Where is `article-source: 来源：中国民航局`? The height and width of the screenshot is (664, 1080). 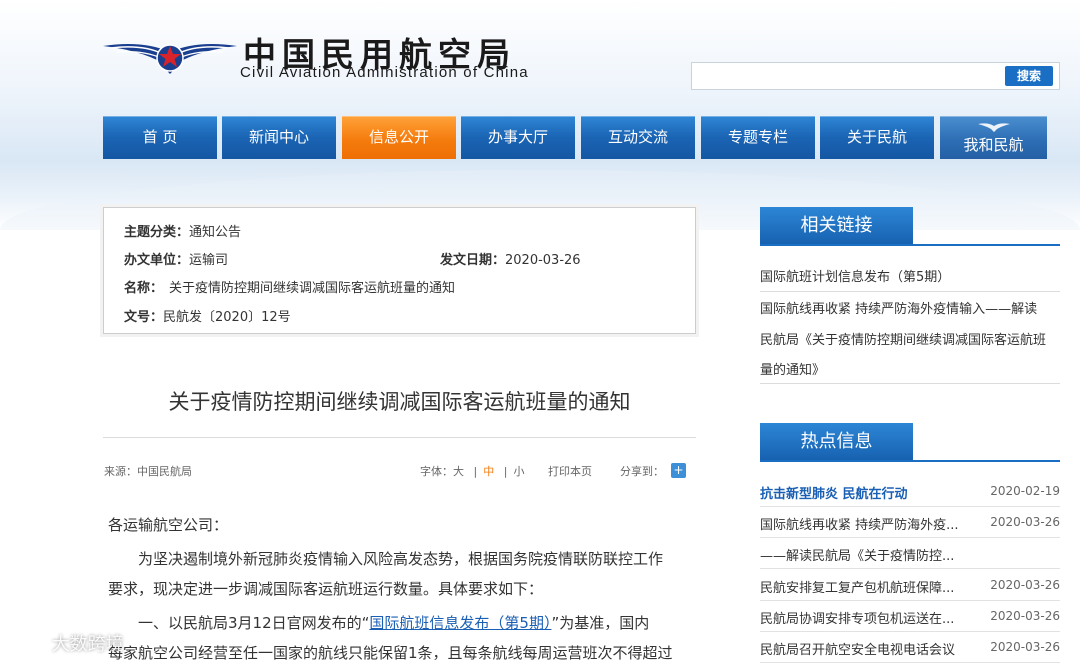 article-source: 来源：中国民航局 is located at coordinates (148, 471).